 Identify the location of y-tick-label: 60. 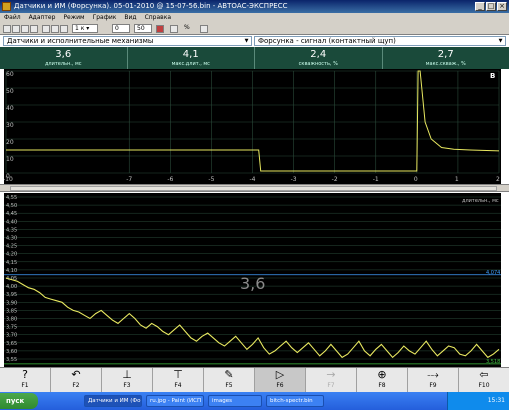
(10, 74).